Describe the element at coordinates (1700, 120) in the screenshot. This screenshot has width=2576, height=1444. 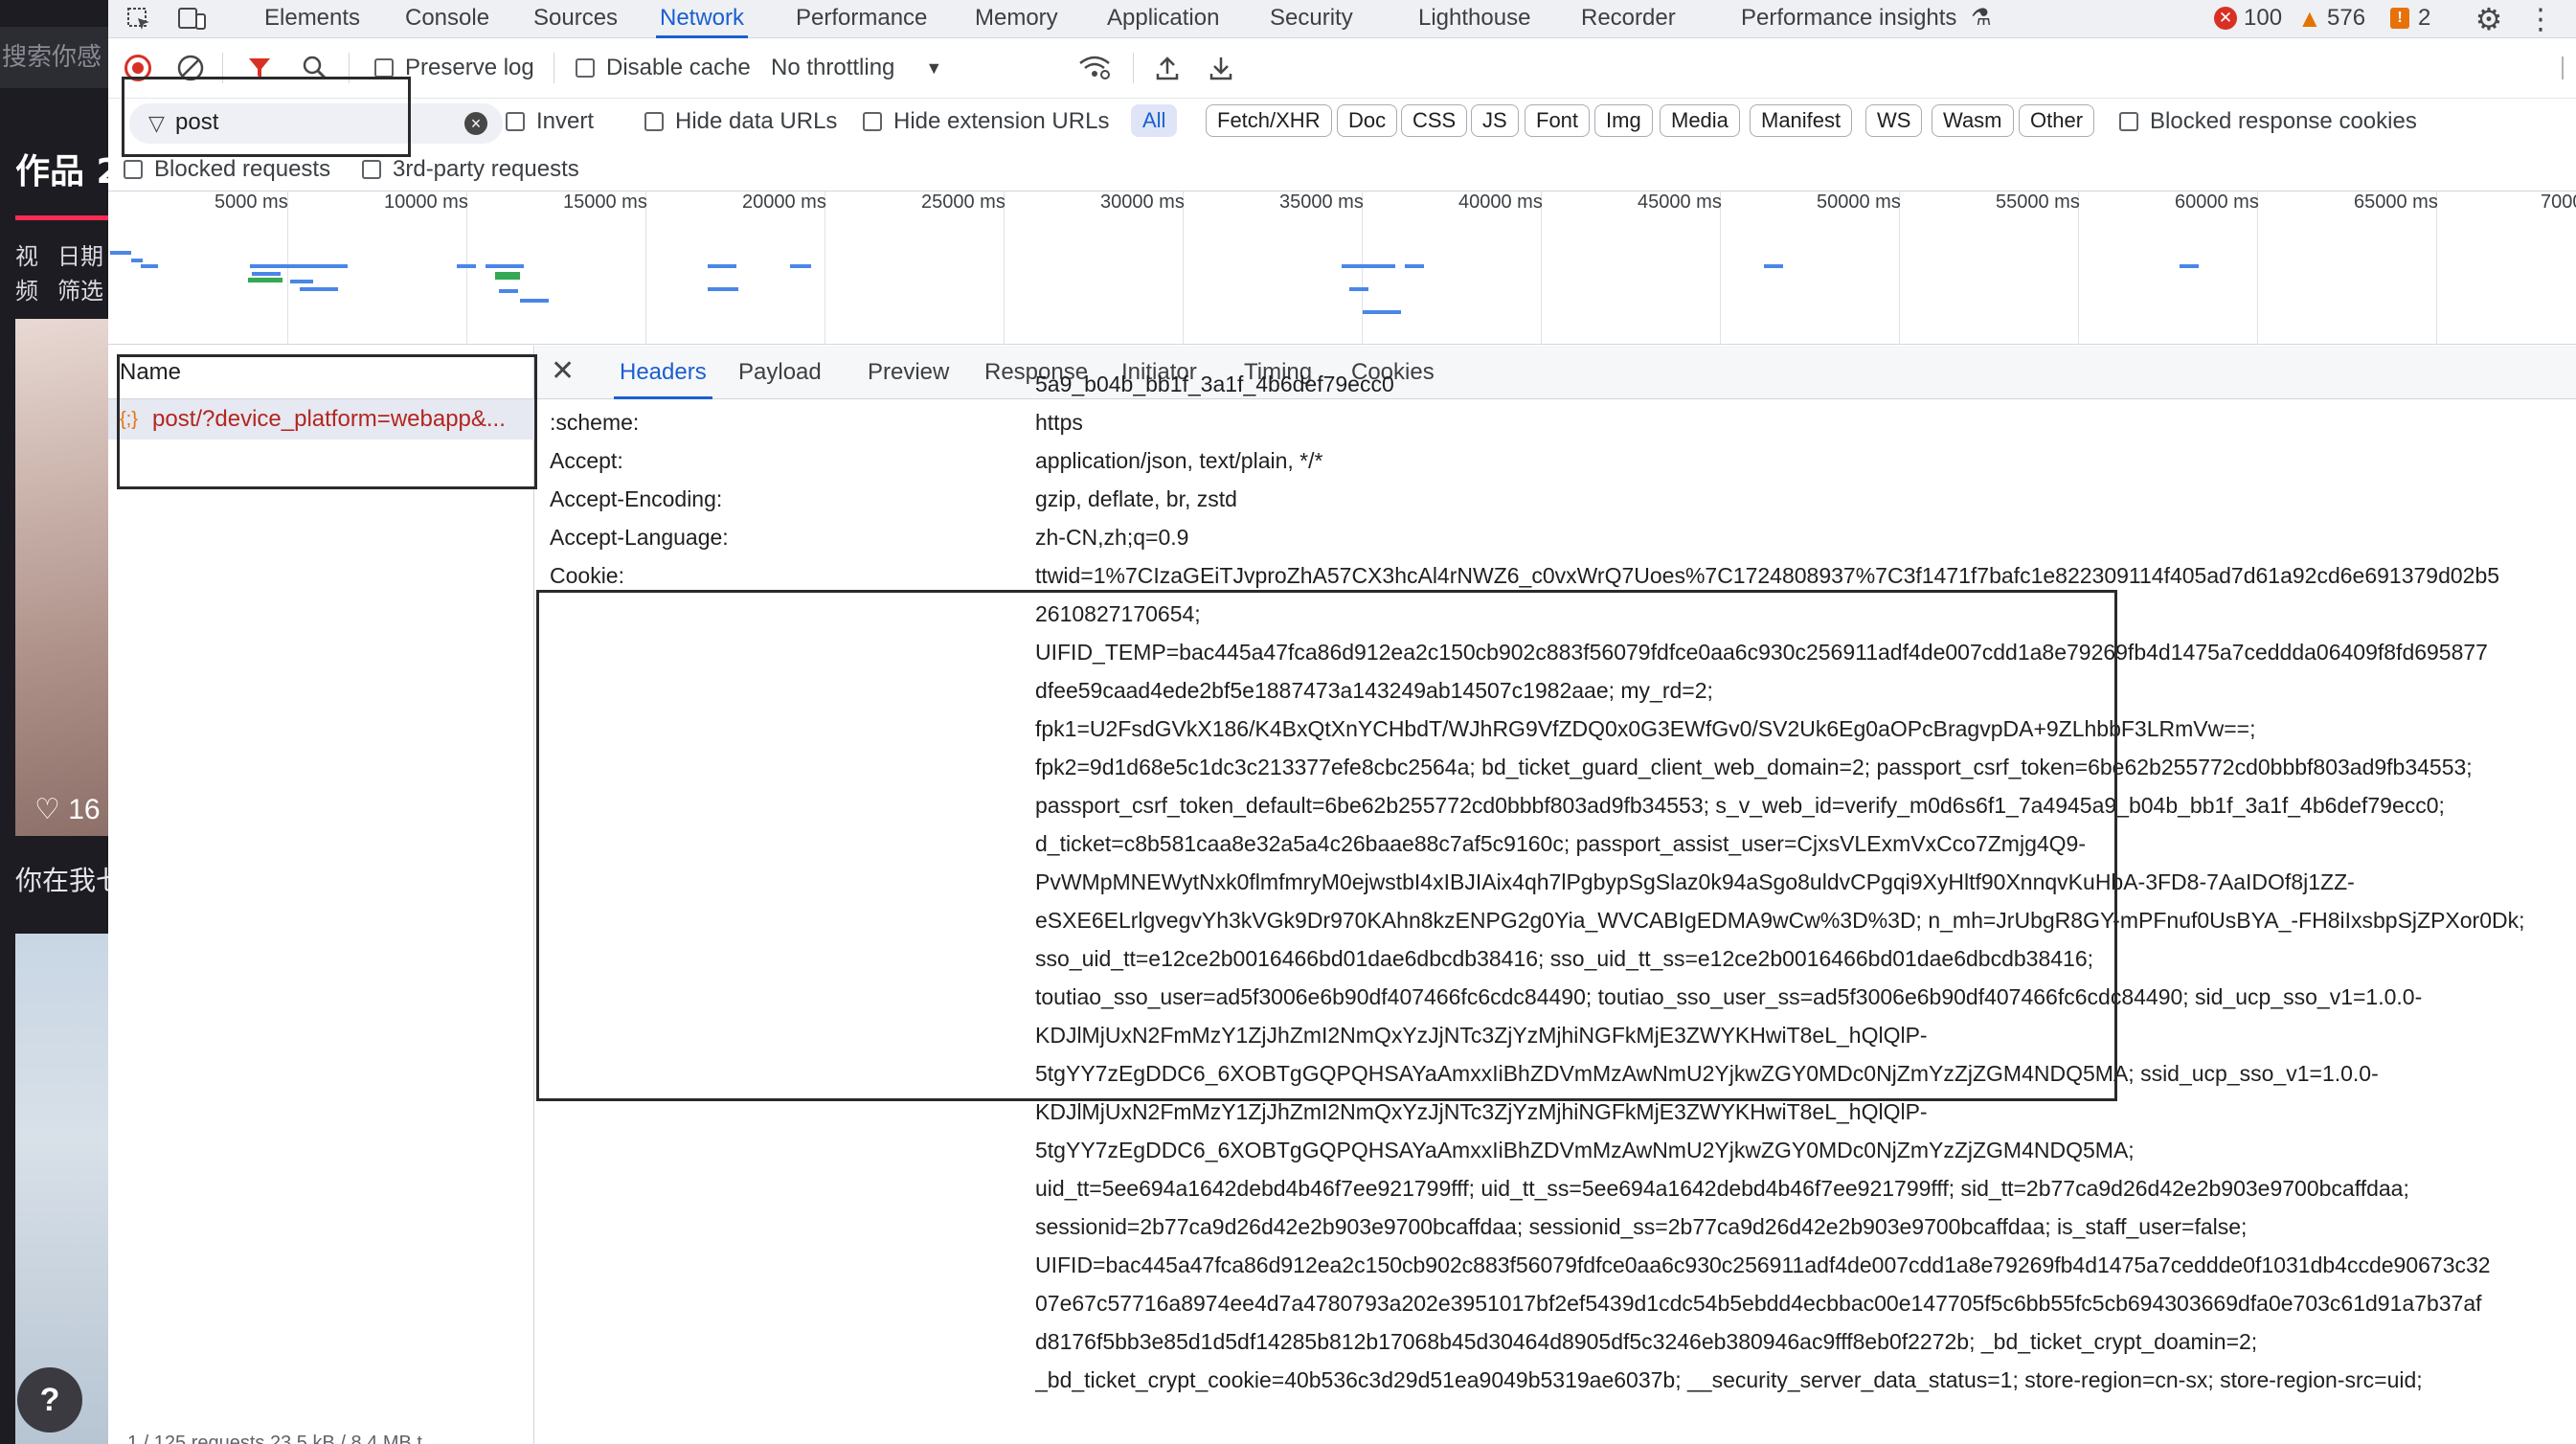
I see `type-filter-media: Media` at that location.